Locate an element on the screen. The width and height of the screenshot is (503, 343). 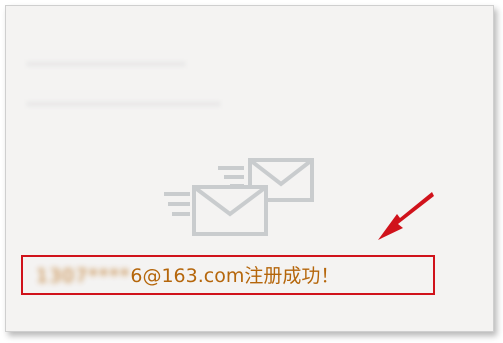
registration-success-message: 1307**** 6@163.com 注册成功！ is located at coordinates (187, 276).